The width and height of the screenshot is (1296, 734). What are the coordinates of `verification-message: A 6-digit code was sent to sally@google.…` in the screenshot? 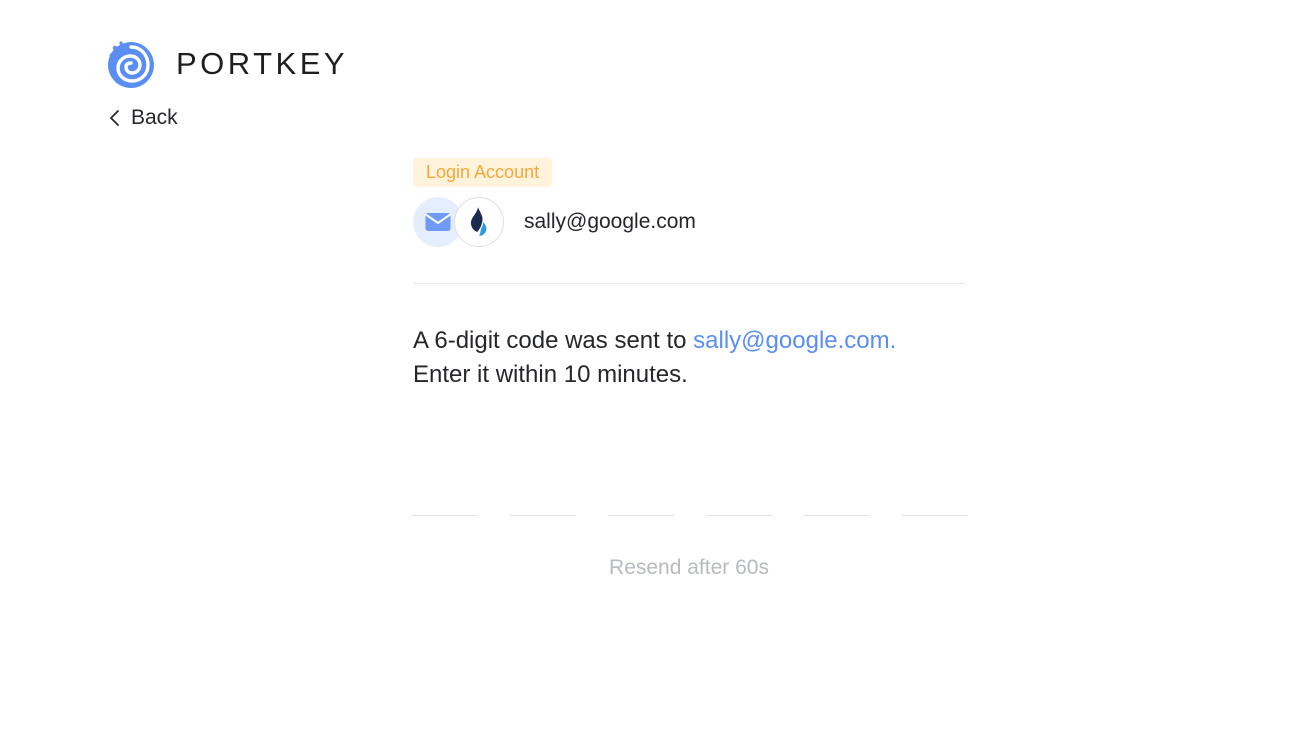 It's located at (689, 358).